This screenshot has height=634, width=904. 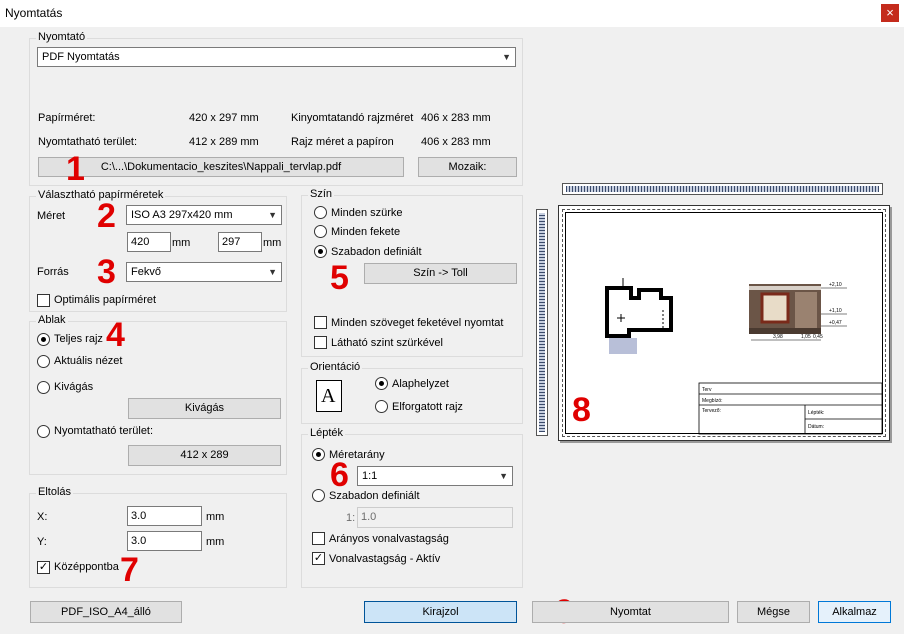 What do you see at coordinates (43, 567) in the screenshot?
I see `center-checkbox: ✓` at bounding box center [43, 567].